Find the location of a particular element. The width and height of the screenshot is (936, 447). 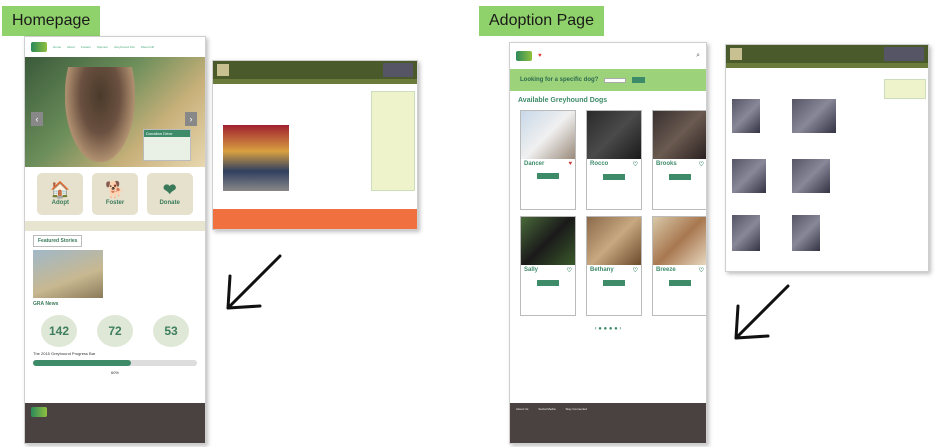

adoption-footer: About Us Social Media Stay Connected is located at coordinates (608, 423).